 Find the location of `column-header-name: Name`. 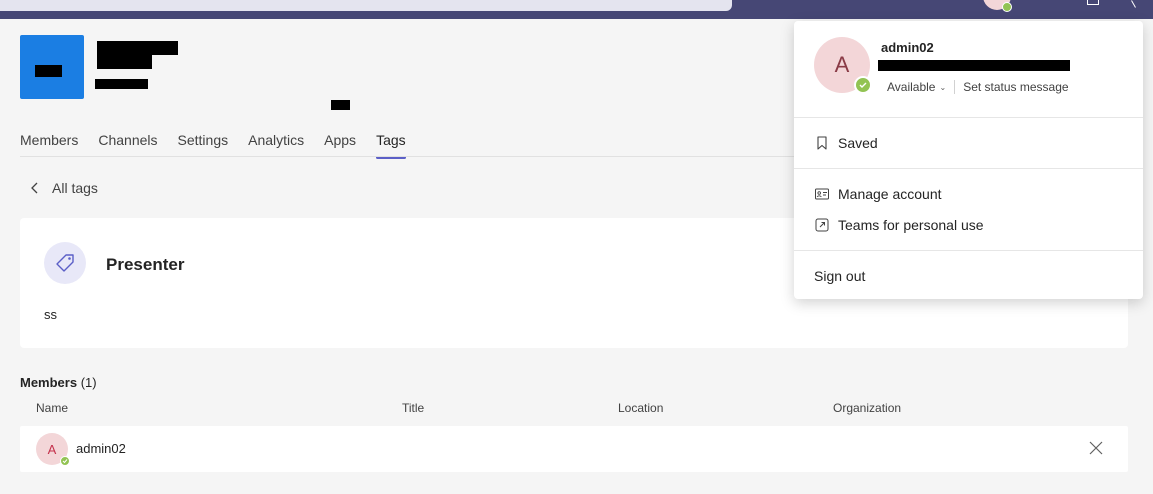

column-header-name: Name is located at coordinates (52, 408).